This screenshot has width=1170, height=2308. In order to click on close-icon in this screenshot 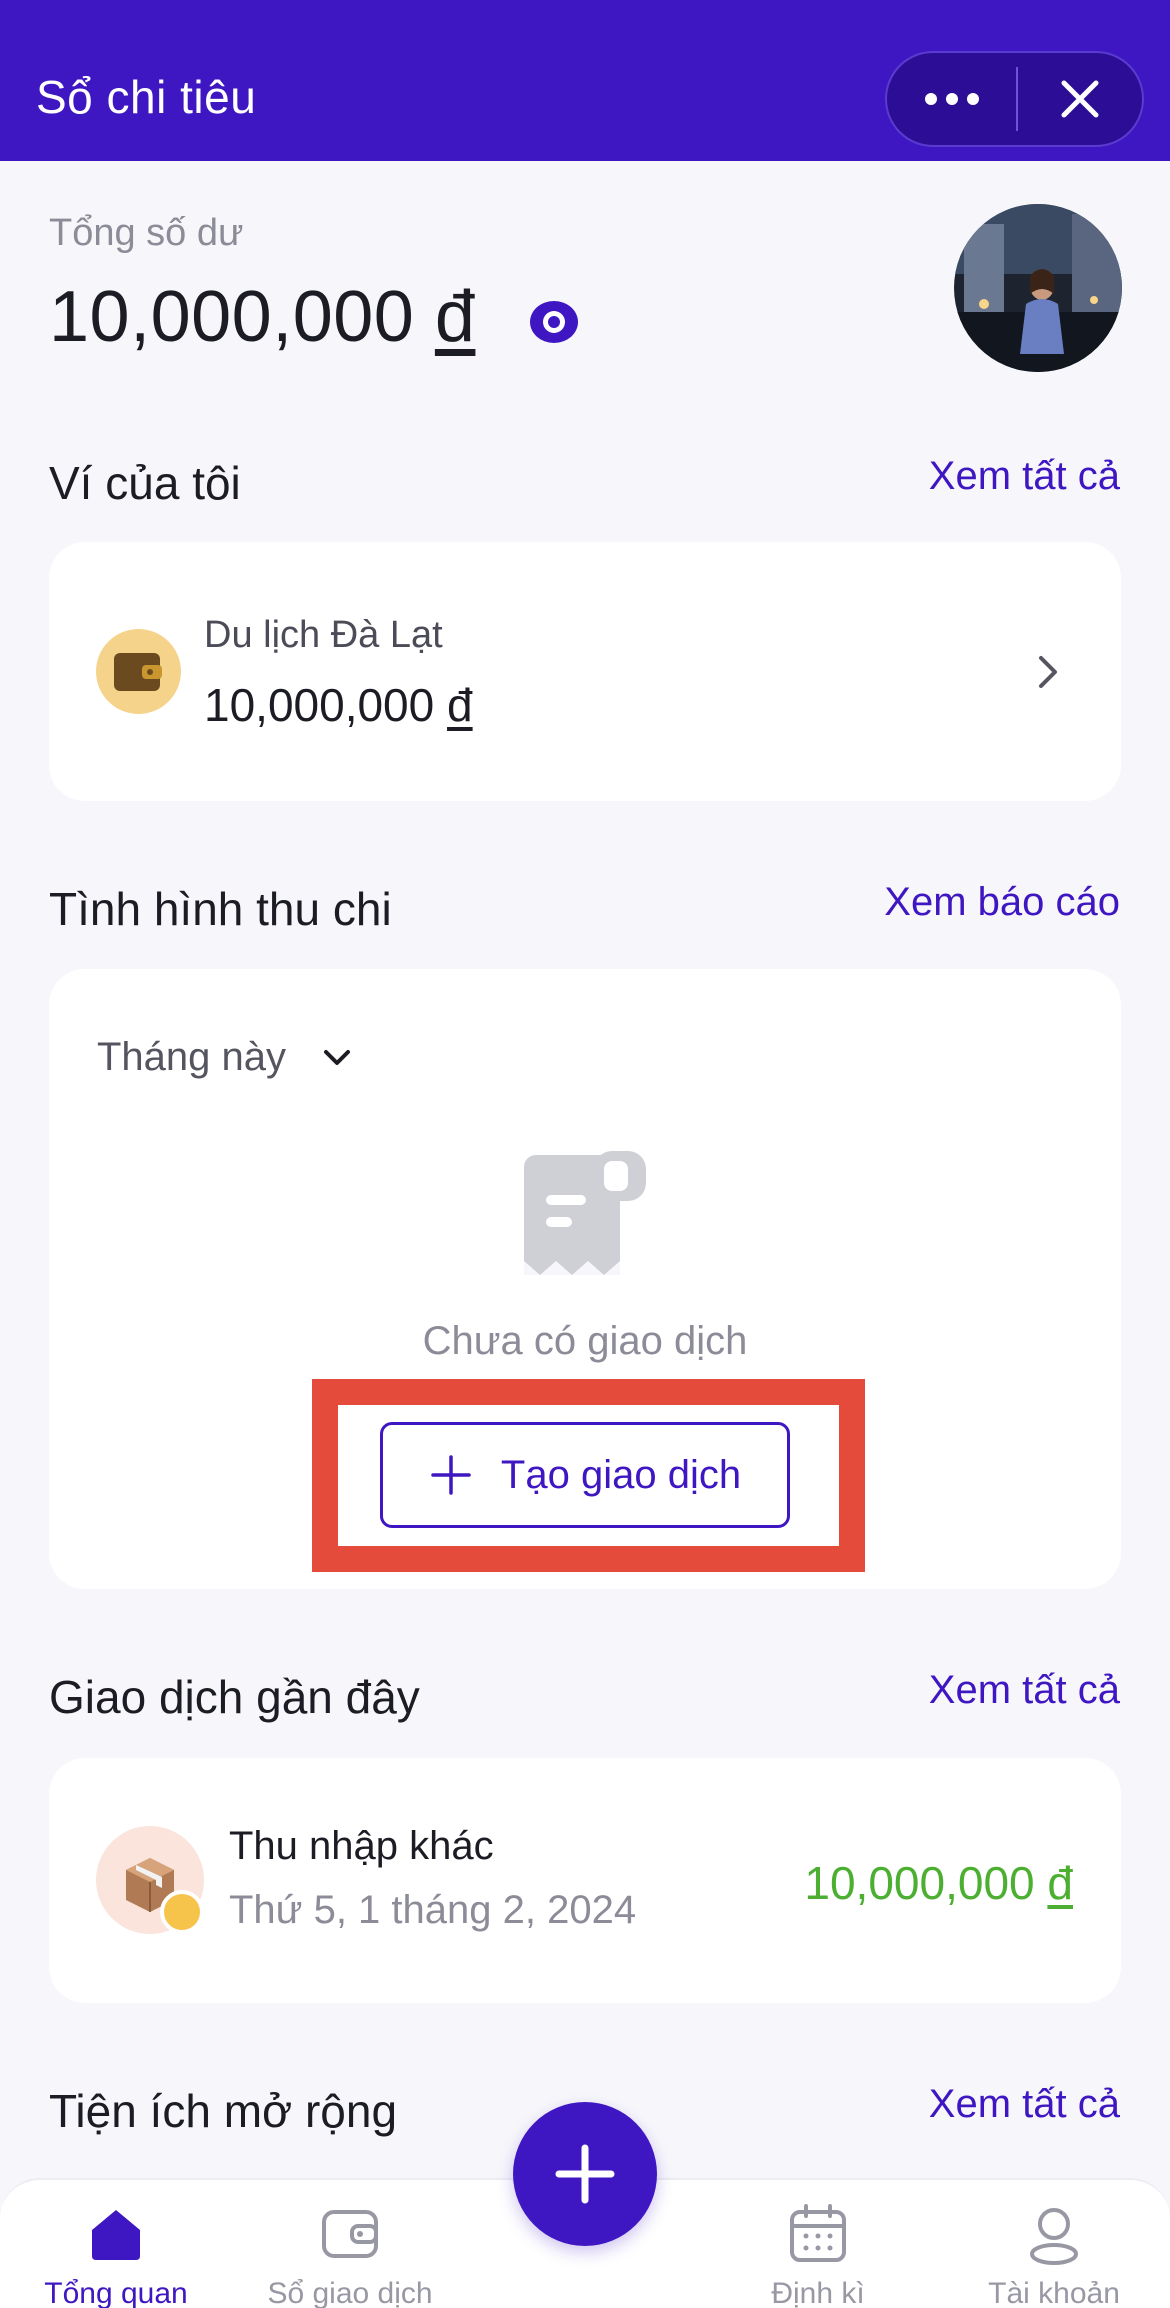, I will do `click(1080, 99)`.